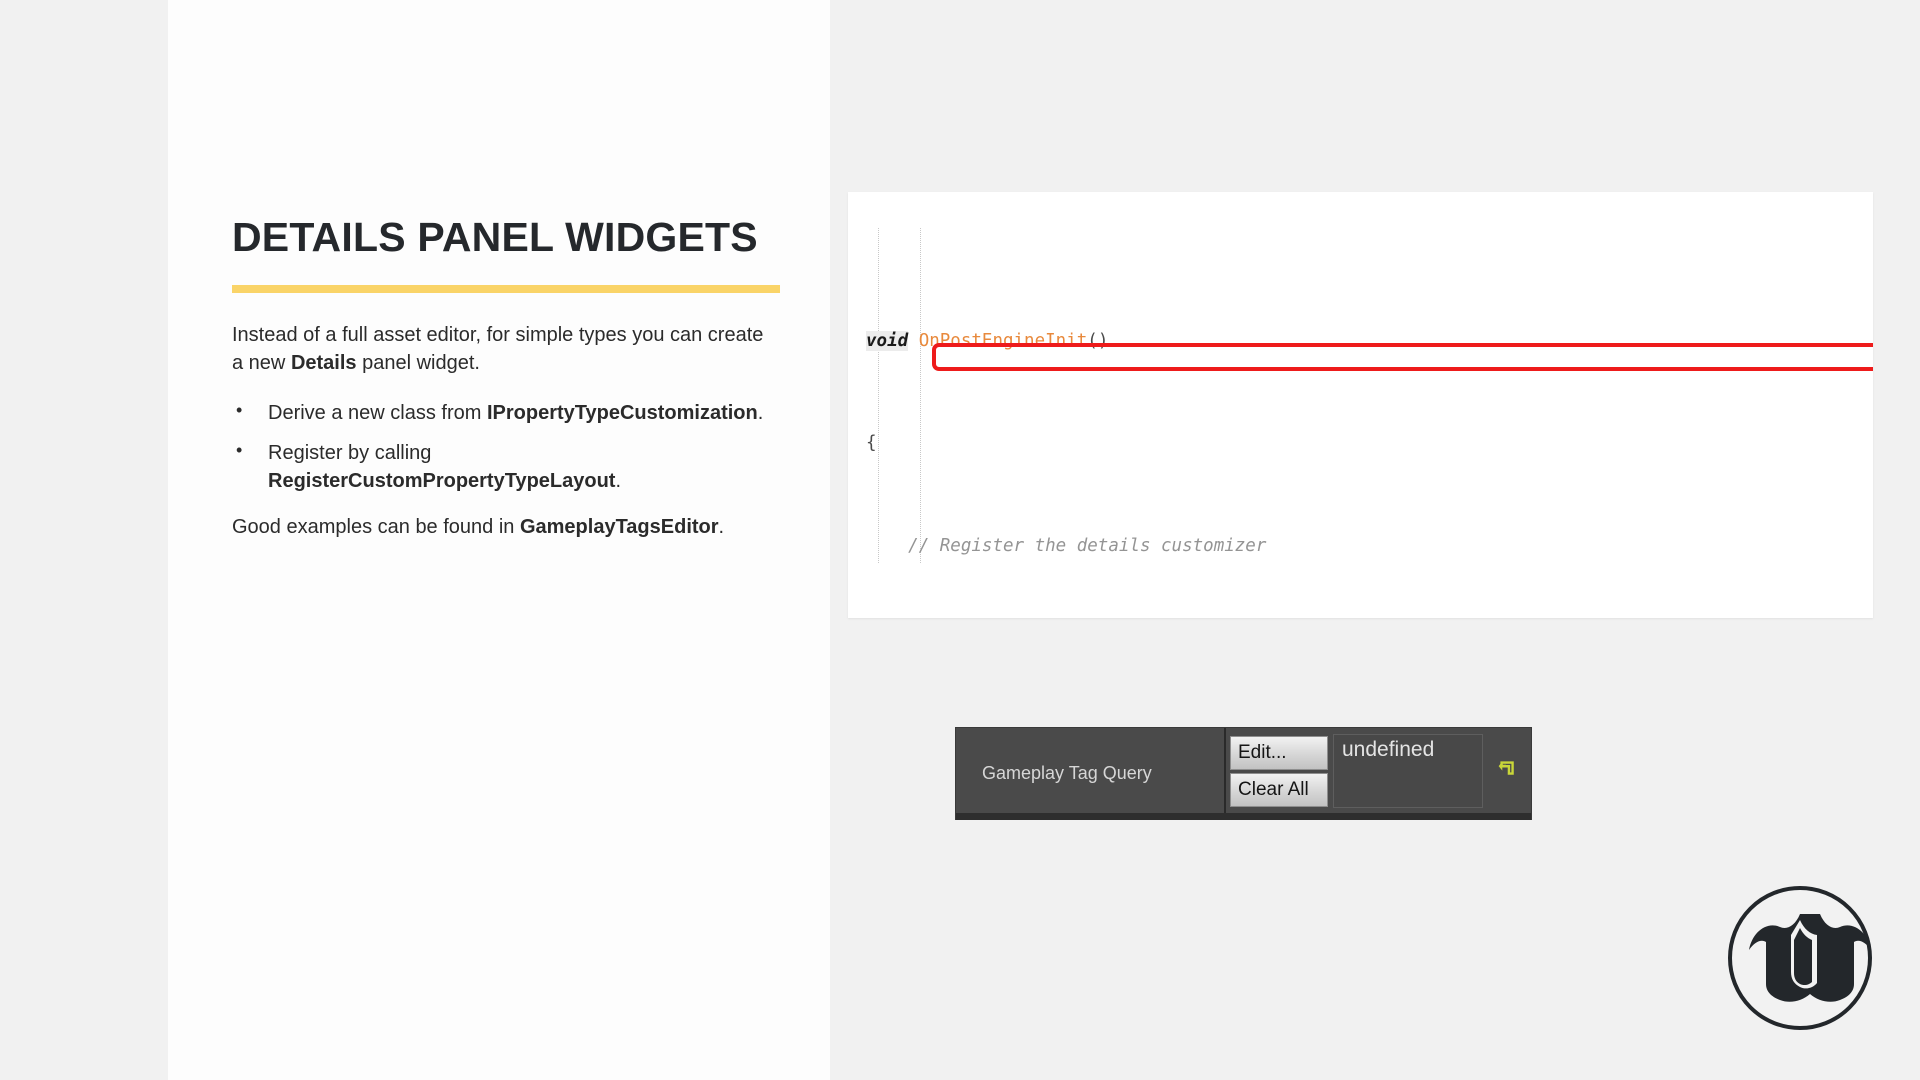 The height and width of the screenshot is (1080, 1920). I want to click on code-line: {, so click(871, 443).